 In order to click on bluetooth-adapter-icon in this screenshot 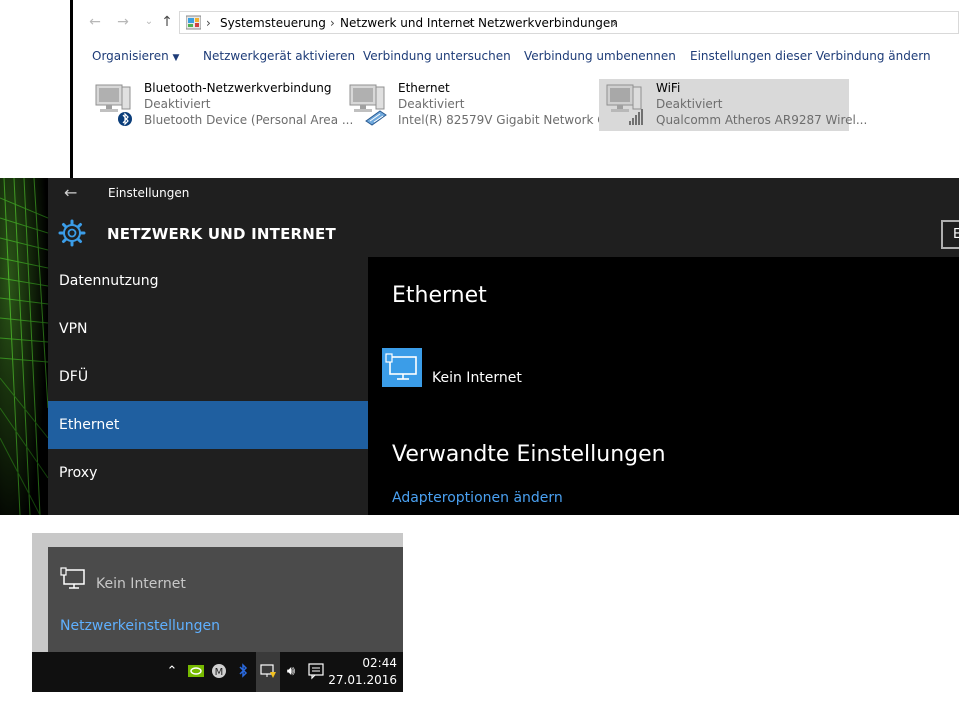, I will do `click(113, 105)`.